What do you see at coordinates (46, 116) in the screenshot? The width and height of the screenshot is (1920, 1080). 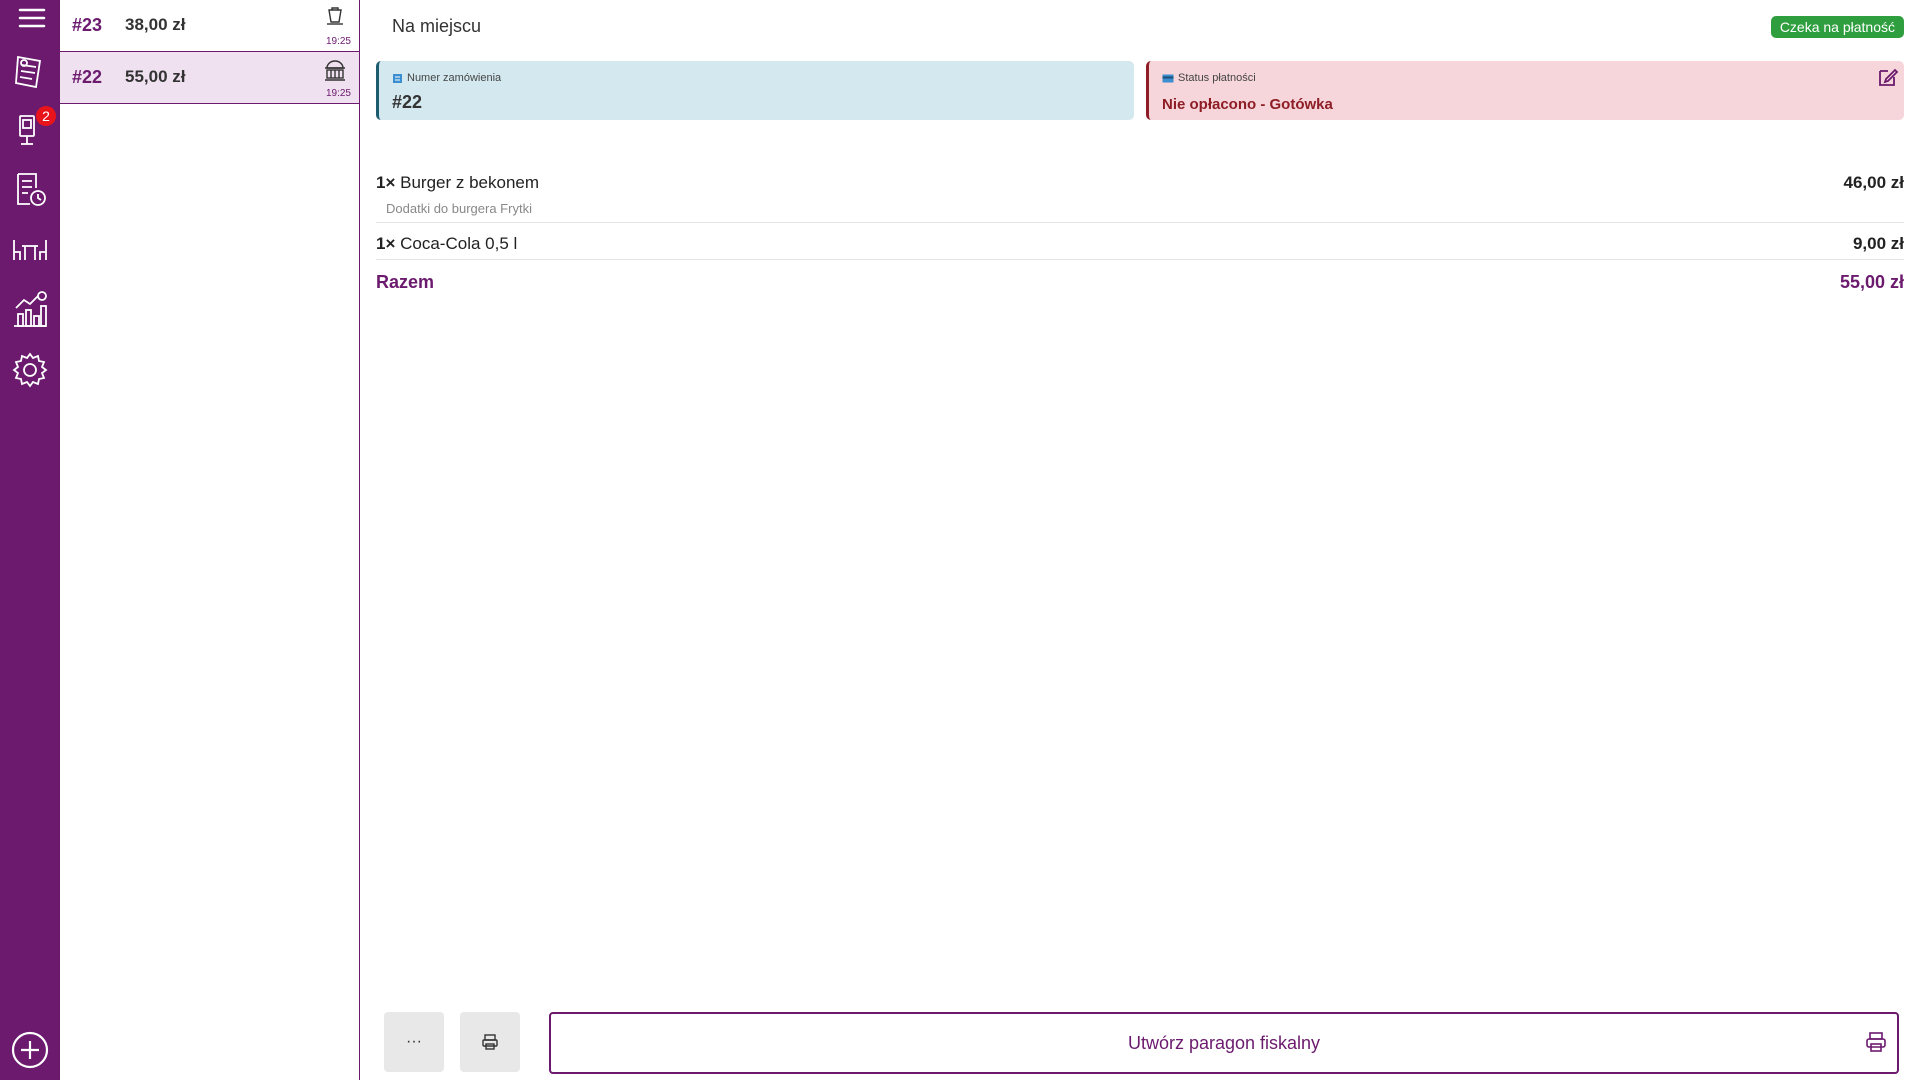 I see `notification-badge: 2` at bounding box center [46, 116].